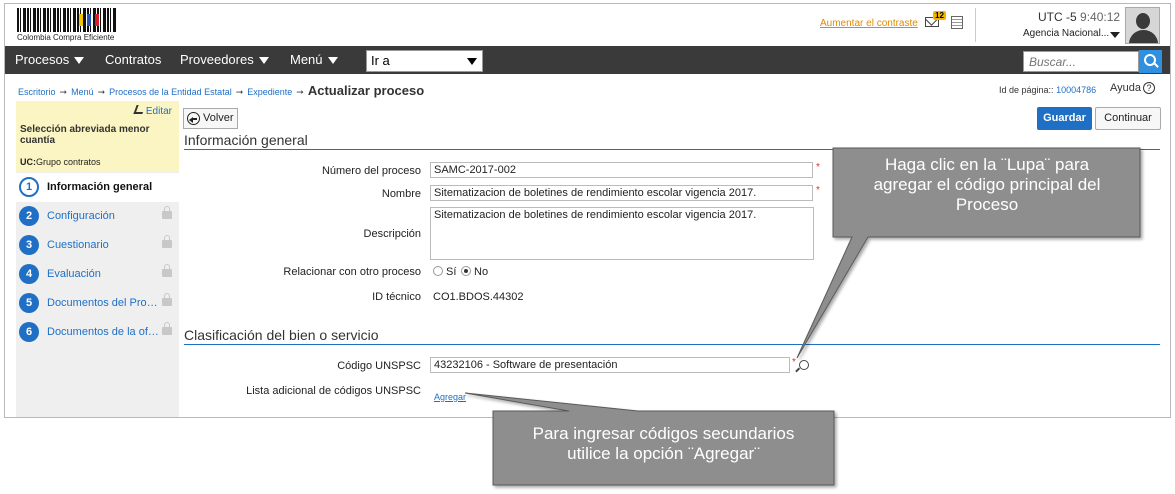  Describe the element at coordinates (438, 271) in the screenshot. I see `radio-button` at that location.